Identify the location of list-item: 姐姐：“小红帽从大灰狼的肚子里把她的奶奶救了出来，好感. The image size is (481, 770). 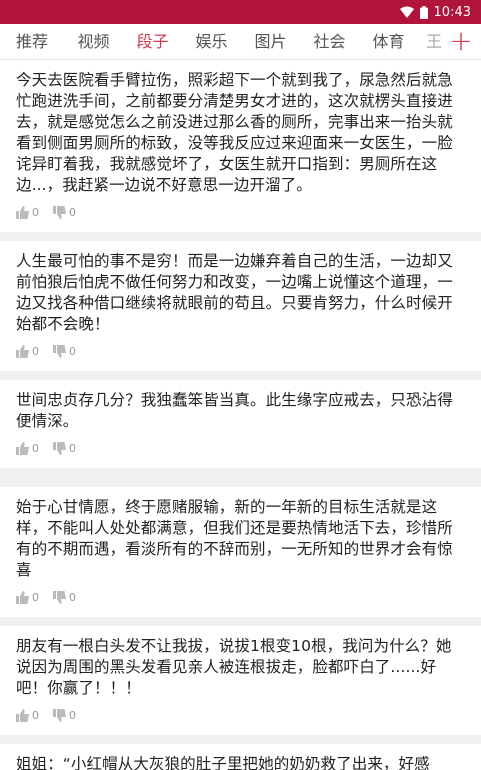
(240, 757).